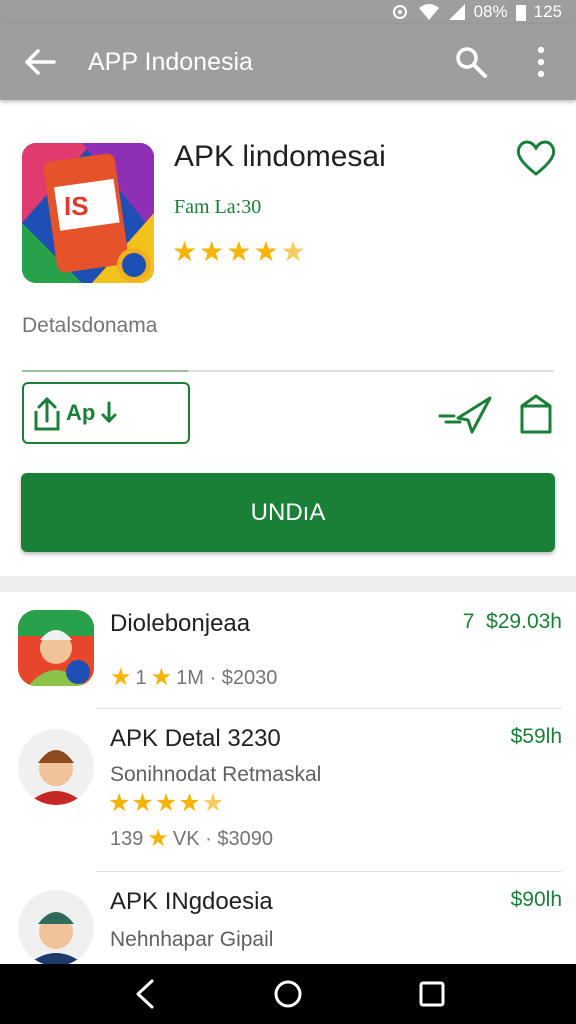 This screenshot has width=576, height=1024. I want to click on share-label: Ap, so click(81, 412).